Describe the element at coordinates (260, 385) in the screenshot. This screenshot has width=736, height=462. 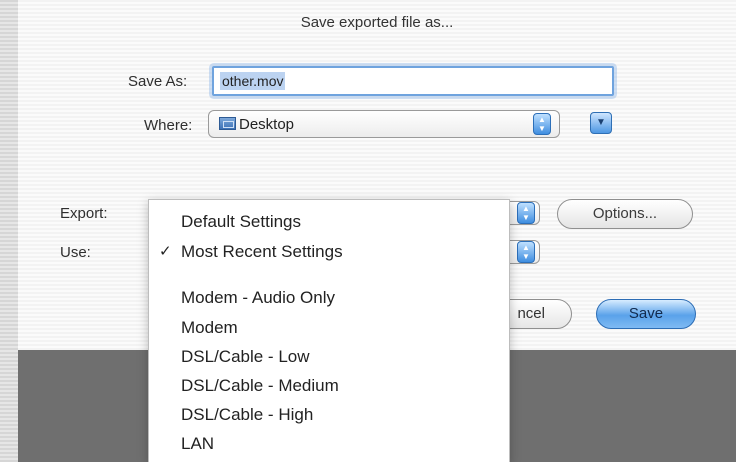
I see `menu-item-label: DSL/Cable - Medium` at that location.